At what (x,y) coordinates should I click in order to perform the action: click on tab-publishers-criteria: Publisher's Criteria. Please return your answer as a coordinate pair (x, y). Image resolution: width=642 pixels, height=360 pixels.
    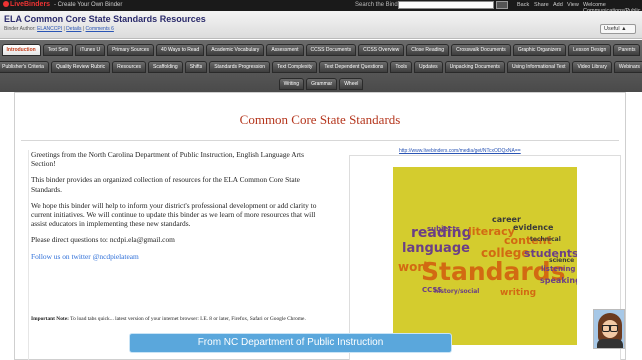
    Looking at the image, I should click on (24, 67).